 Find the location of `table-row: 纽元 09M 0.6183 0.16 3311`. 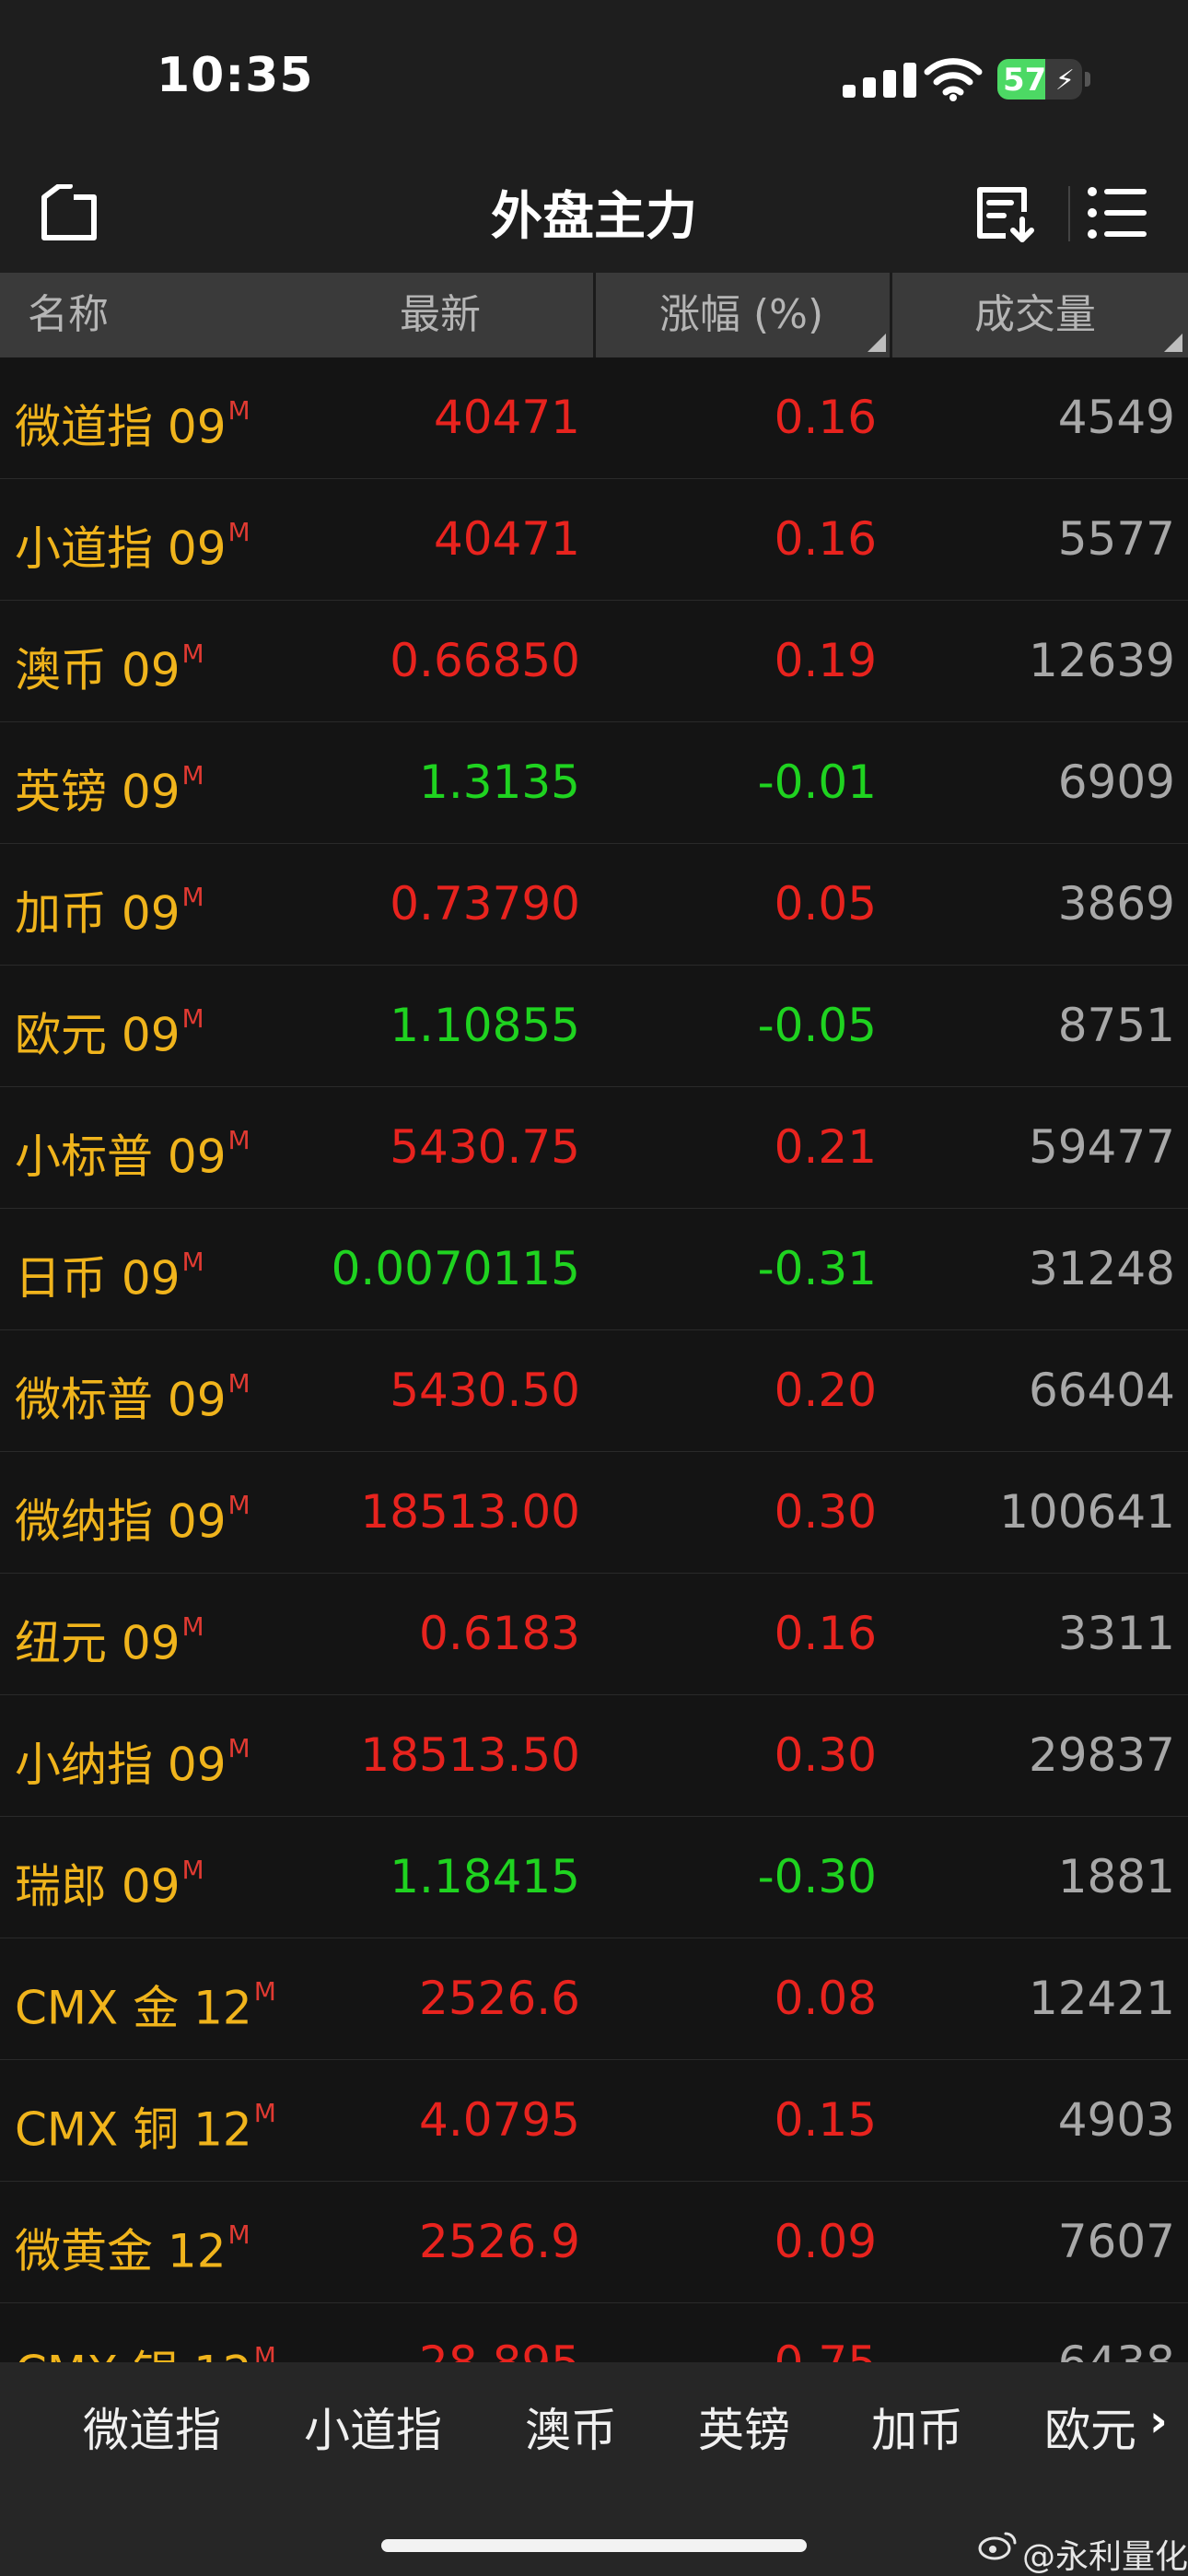

table-row: 纽元 09M 0.6183 0.16 3311 is located at coordinates (594, 1634).